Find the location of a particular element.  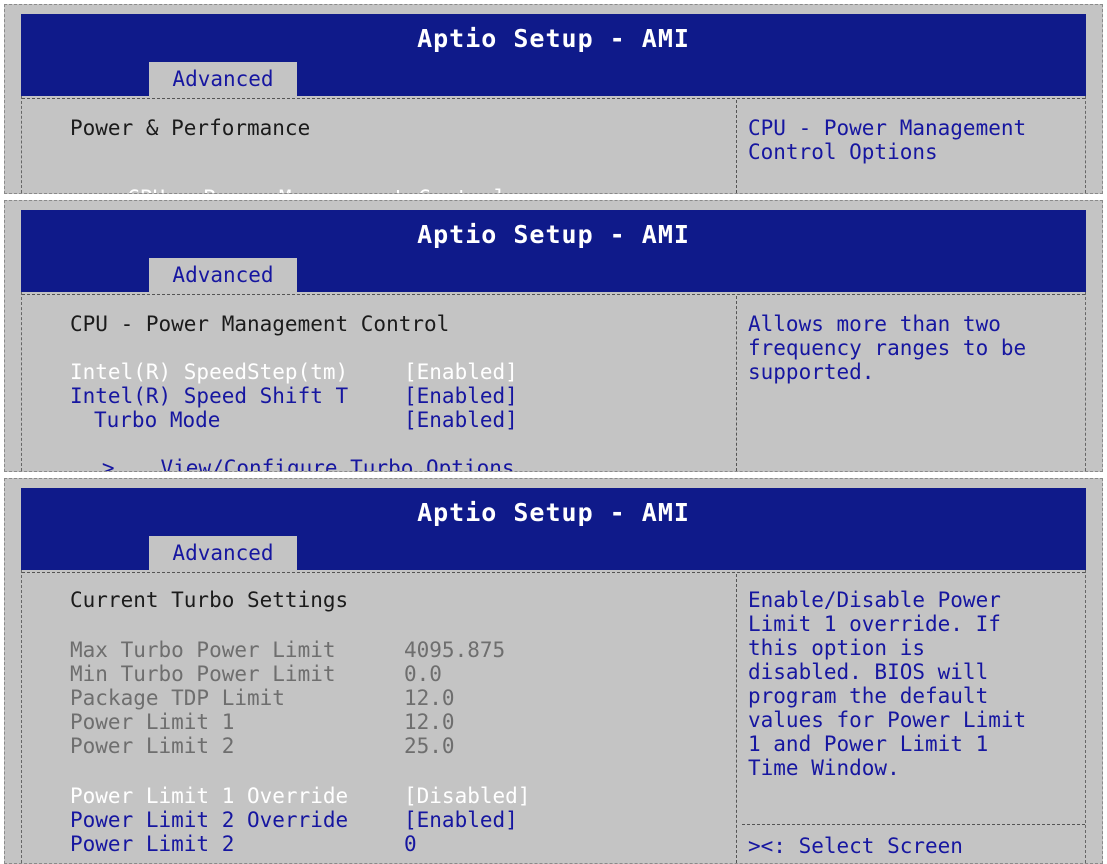

option-pl2-override-value: [Enabled] is located at coordinates (461, 820).